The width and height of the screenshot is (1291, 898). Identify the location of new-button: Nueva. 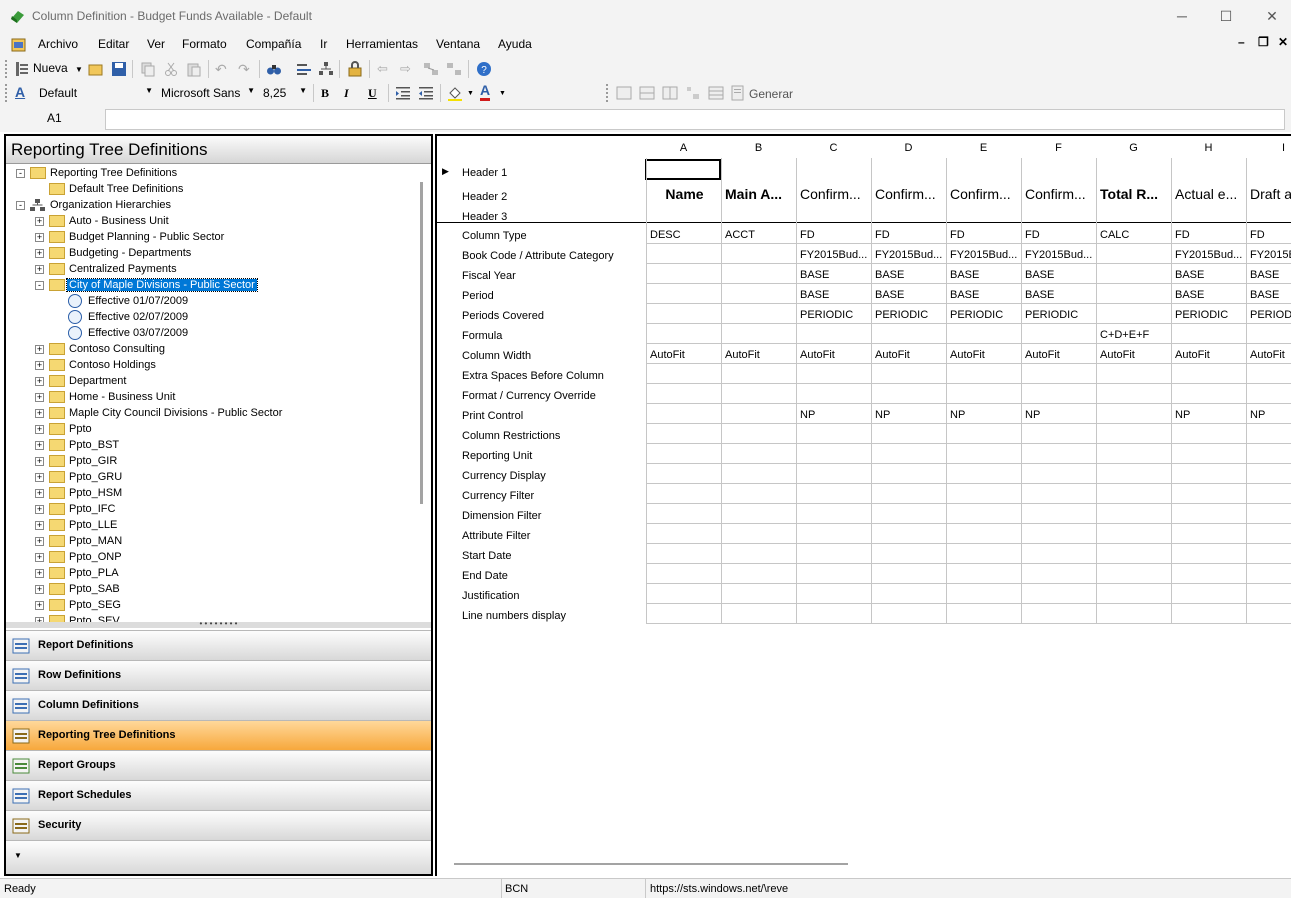
(50, 70).